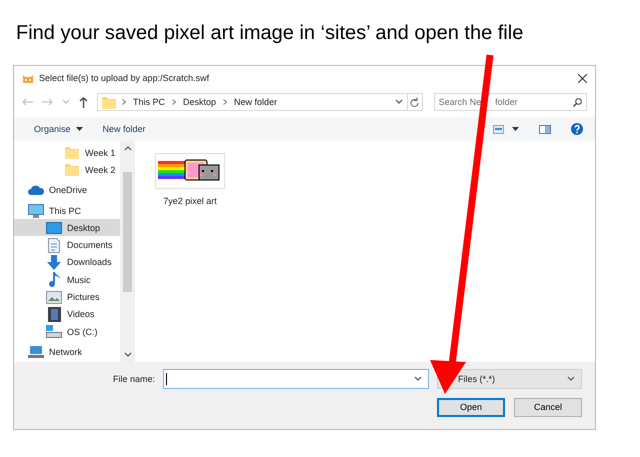  Describe the element at coordinates (190, 201) in the screenshot. I see `file-name: 7ye2 pixel art` at that location.